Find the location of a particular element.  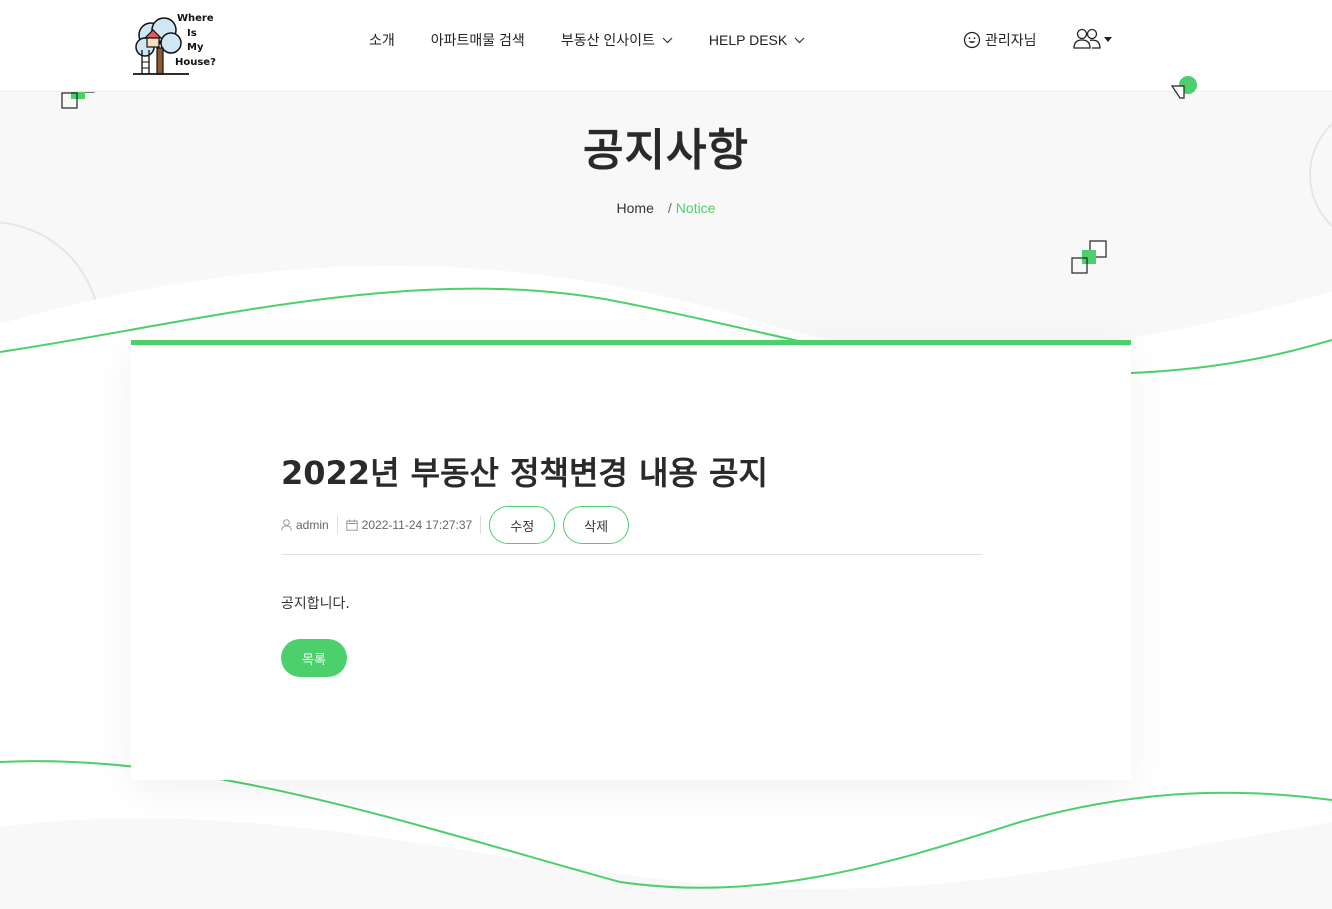

nav-item-help-desk: HELP DESK is located at coordinates (757, 40).